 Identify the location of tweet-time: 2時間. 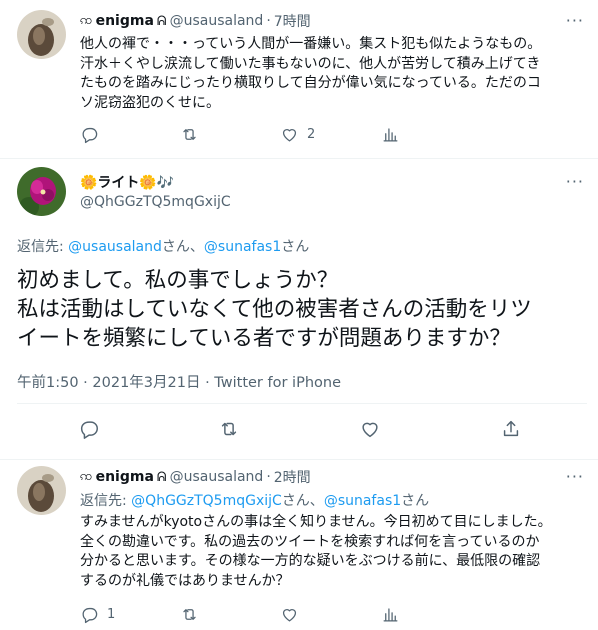
(292, 477).